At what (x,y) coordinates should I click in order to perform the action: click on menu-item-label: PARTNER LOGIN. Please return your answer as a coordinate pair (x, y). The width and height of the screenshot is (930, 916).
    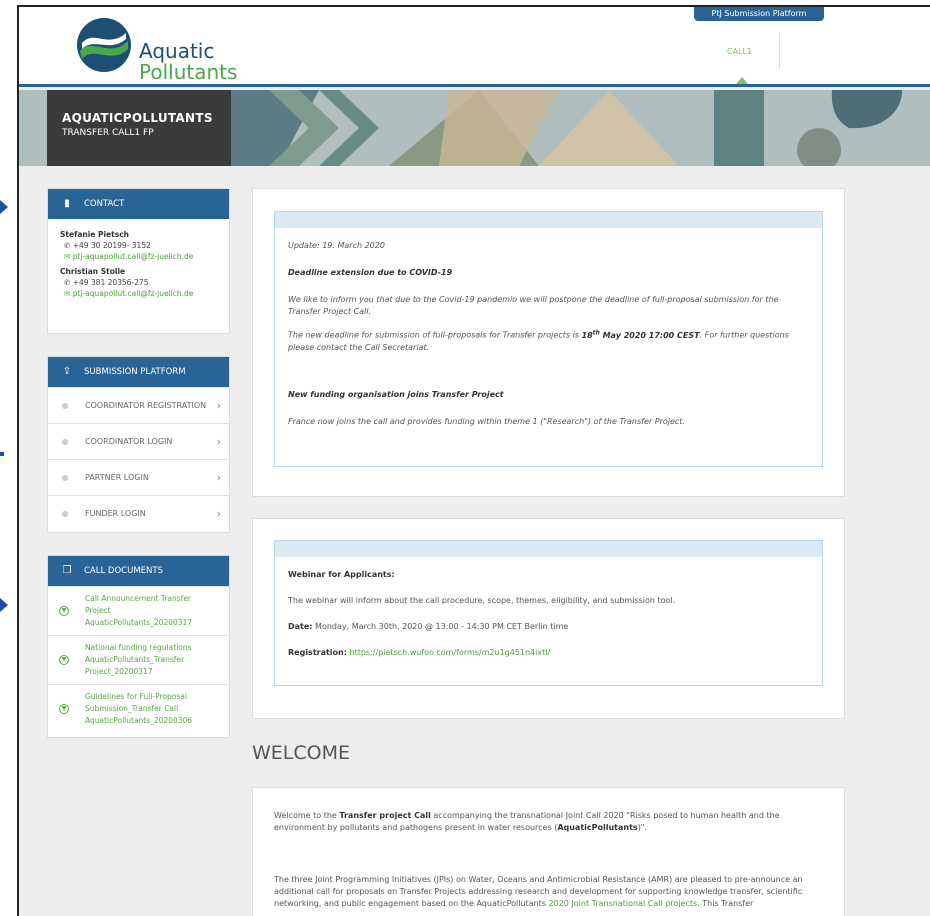
    Looking at the image, I should click on (117, 477).